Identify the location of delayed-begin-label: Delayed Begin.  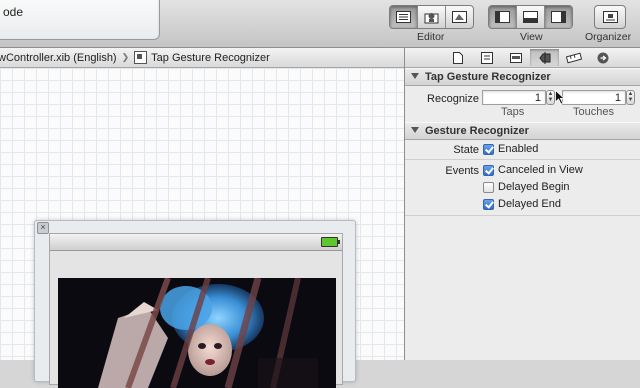
(534, 187).